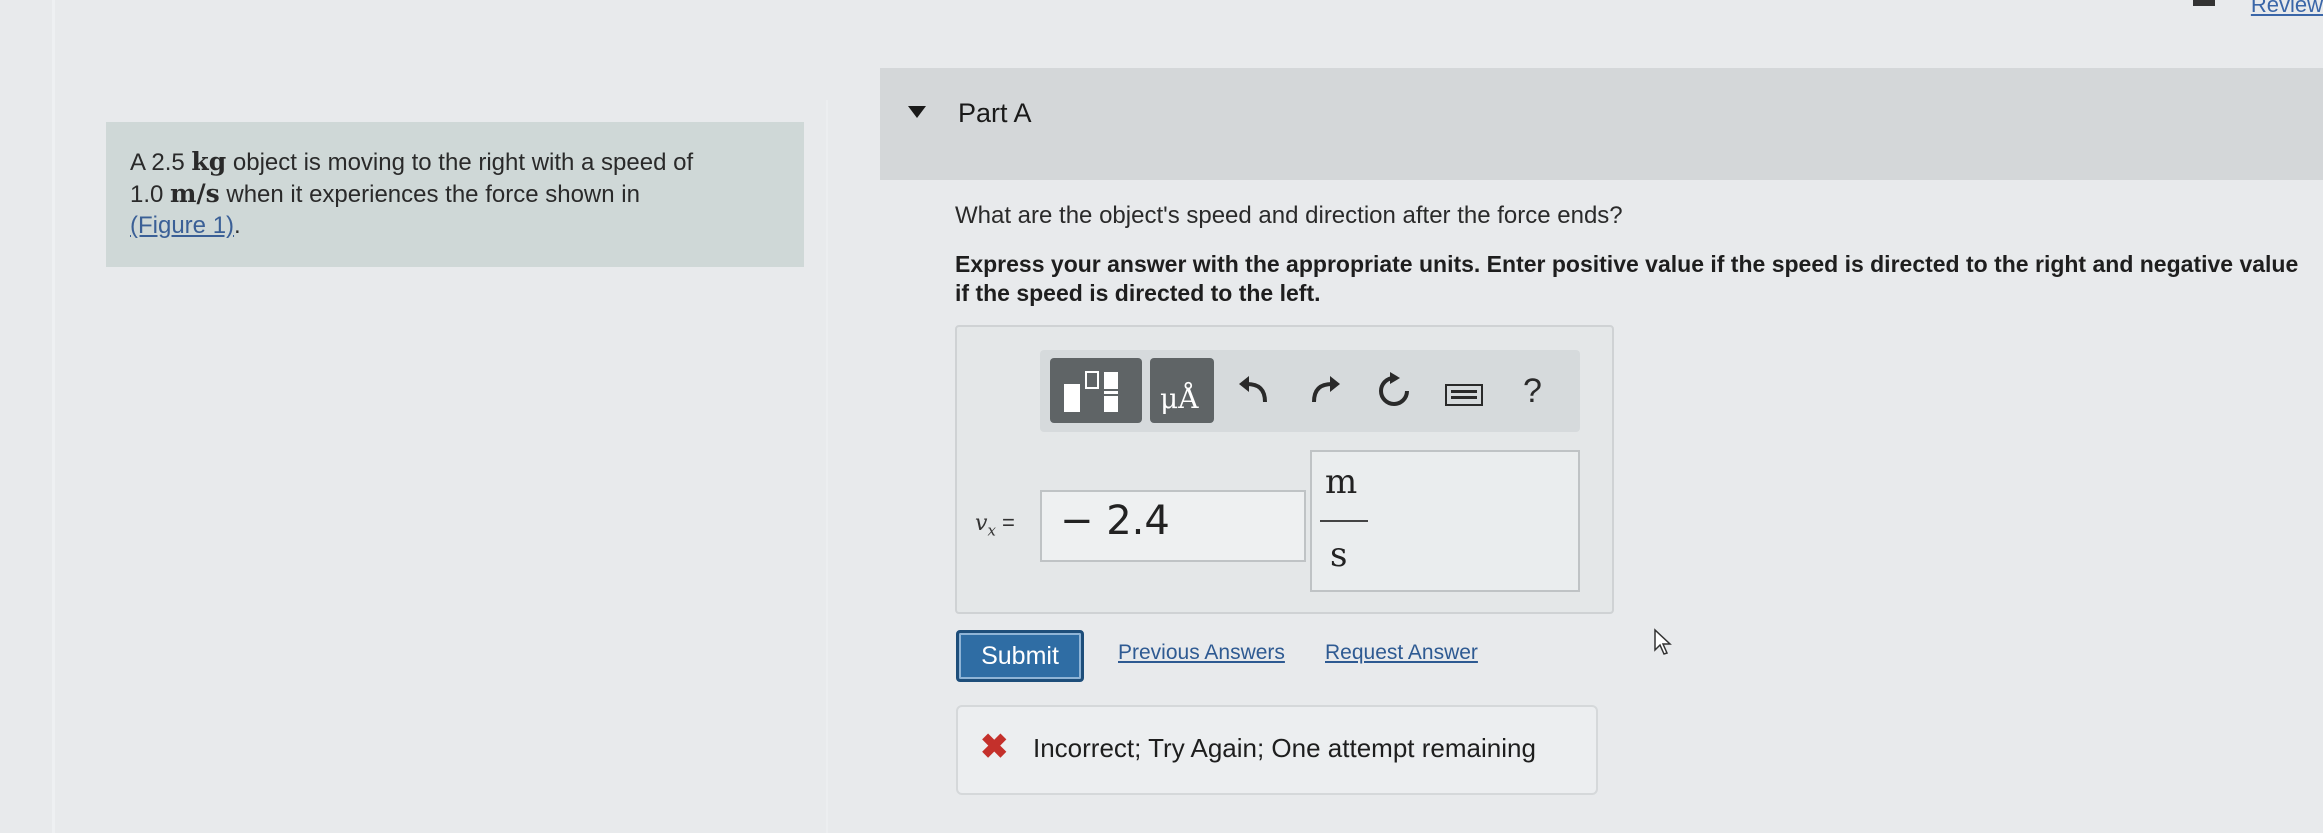 This screenshot has height=833, width=2323. What do you see at coordinates (1344, 521) in the screenshot?
I see `fraction-bar` at bounding box center [1344, 521].